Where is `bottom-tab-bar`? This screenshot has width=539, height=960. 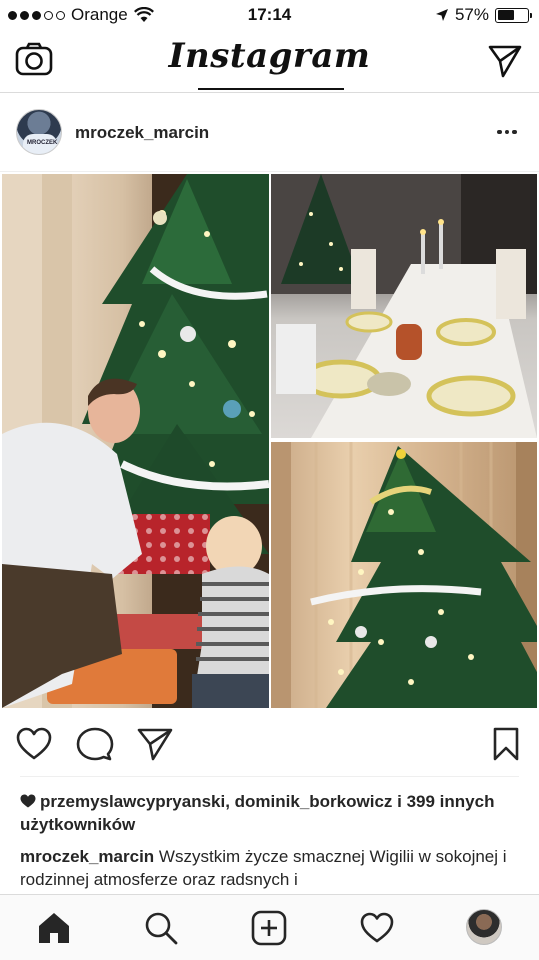
bottom-tab-bar is located at coordinates (269, 927).